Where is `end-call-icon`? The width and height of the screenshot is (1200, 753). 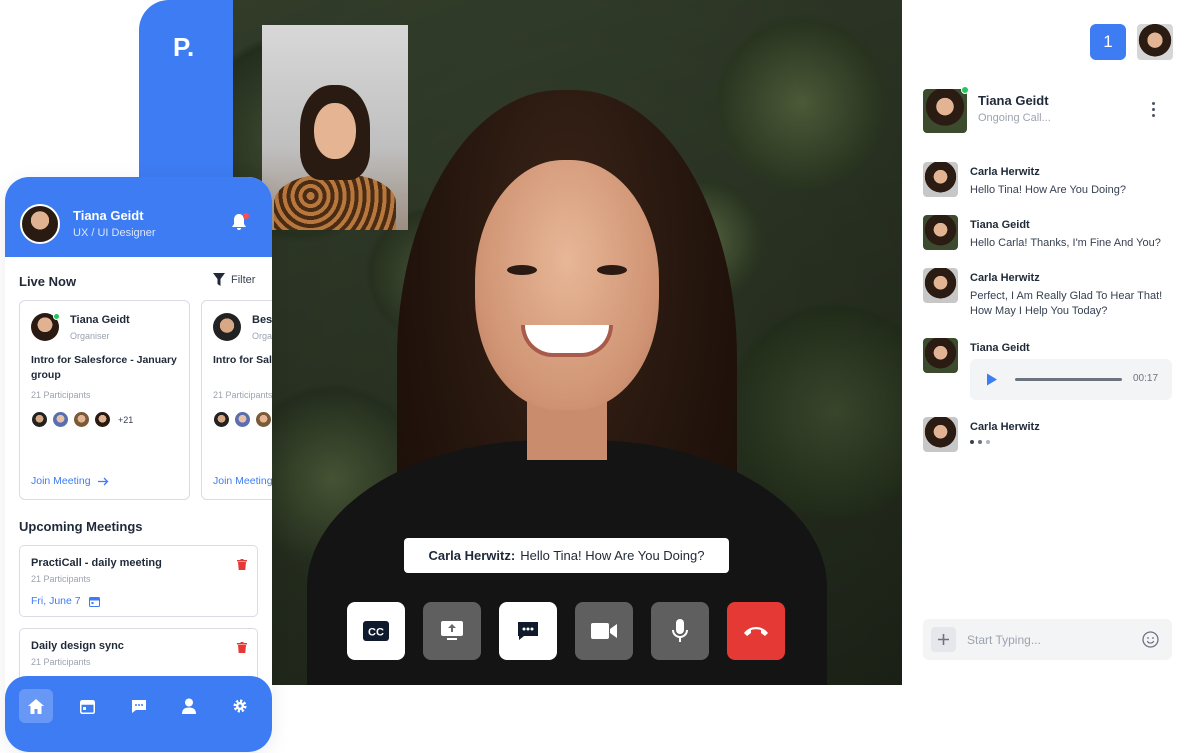
end-call-icon is located at coordinates (756, 631).